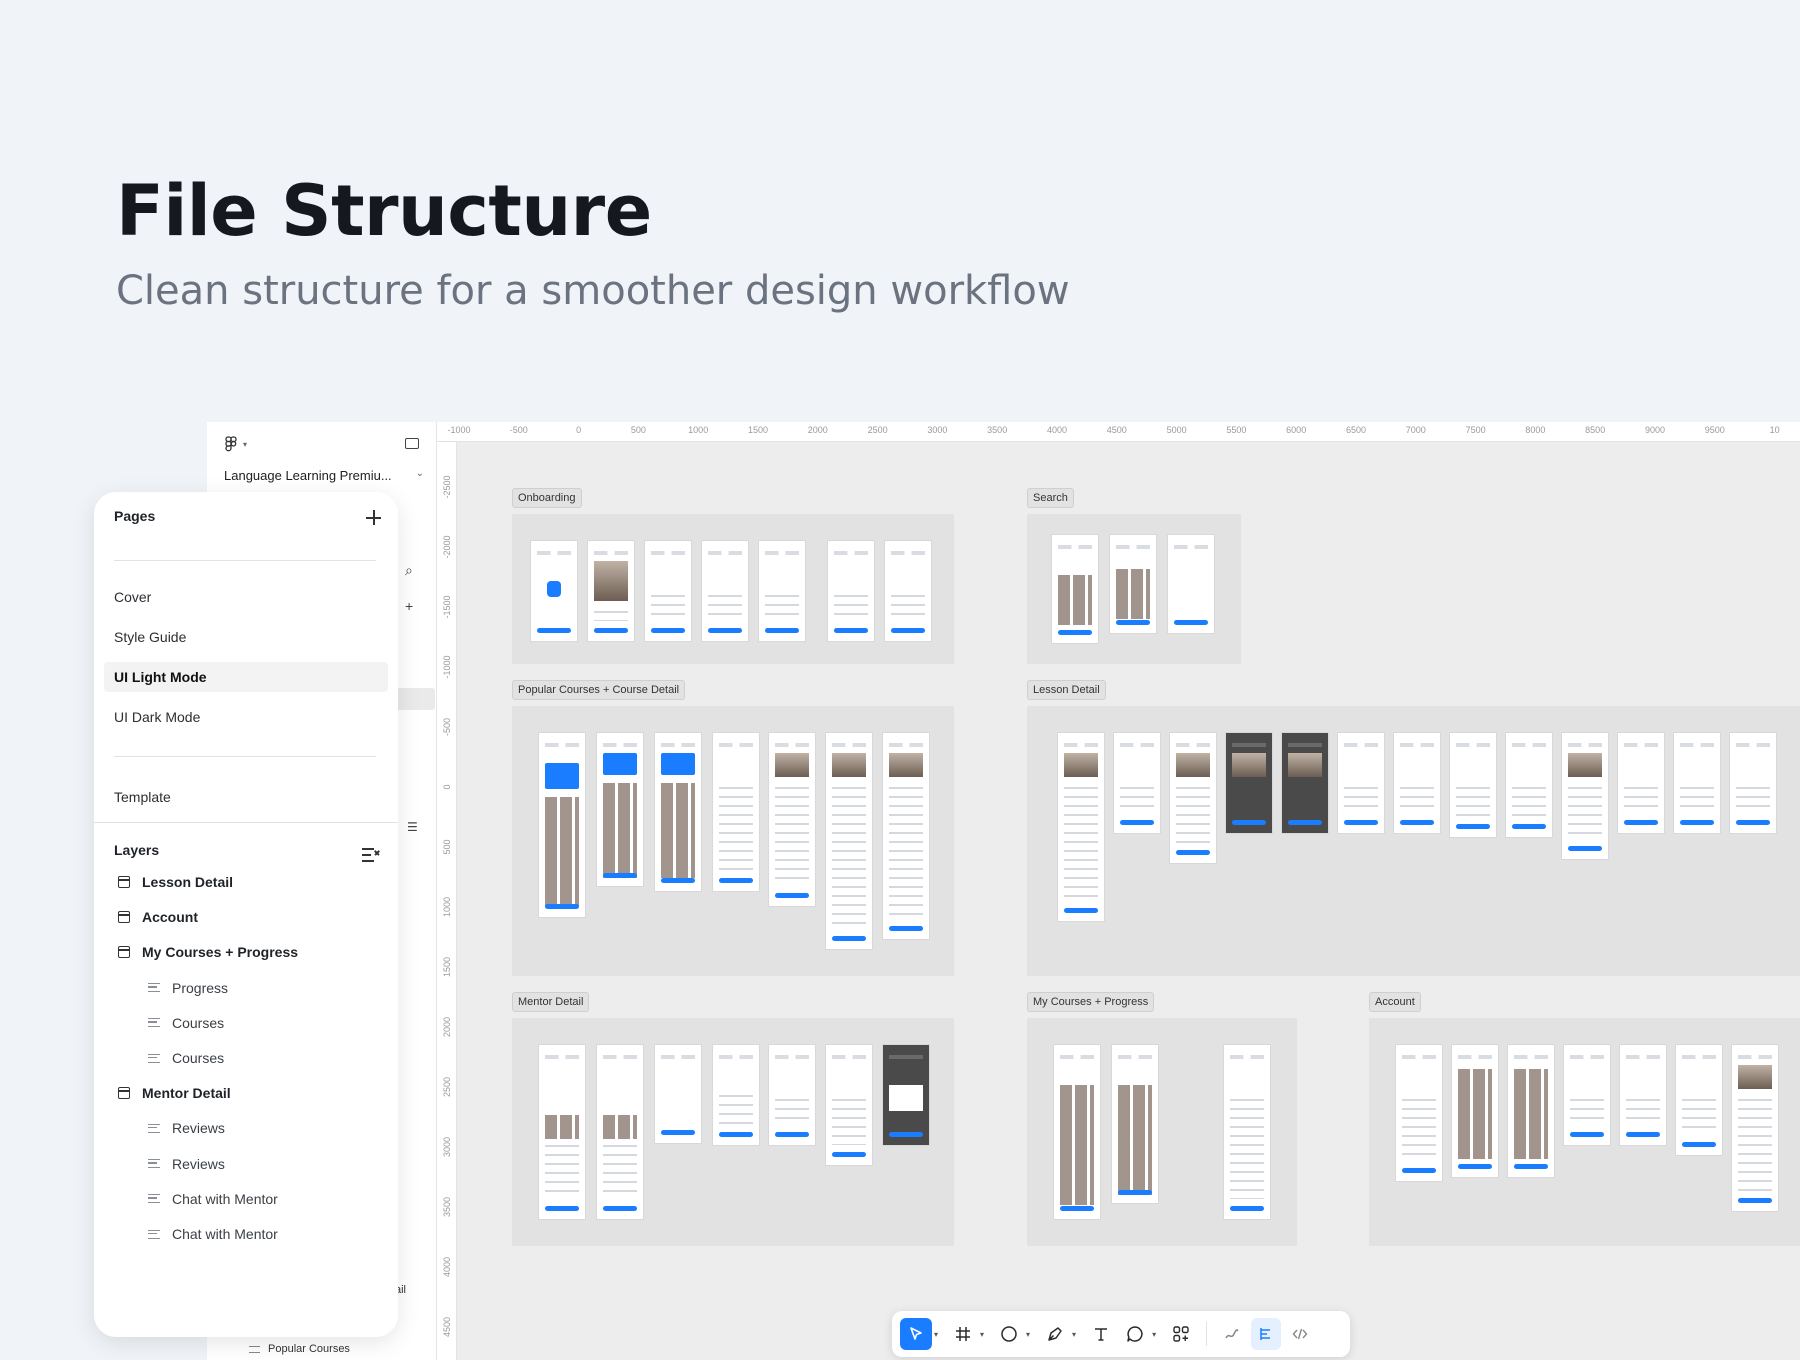 Image resolution: width=1800 pixels, height=1360 pixels. I want to click on section-label-account: Account, so click(1395, 1002).